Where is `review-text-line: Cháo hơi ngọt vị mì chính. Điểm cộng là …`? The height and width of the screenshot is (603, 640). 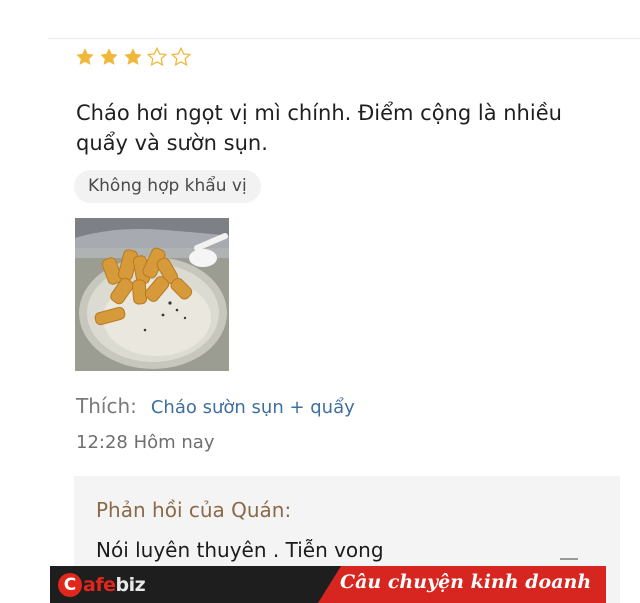 review-text-line: Cháo hơi ngọt vị mì chính. Điểm cộng là … is located at coordinates (319, 113).